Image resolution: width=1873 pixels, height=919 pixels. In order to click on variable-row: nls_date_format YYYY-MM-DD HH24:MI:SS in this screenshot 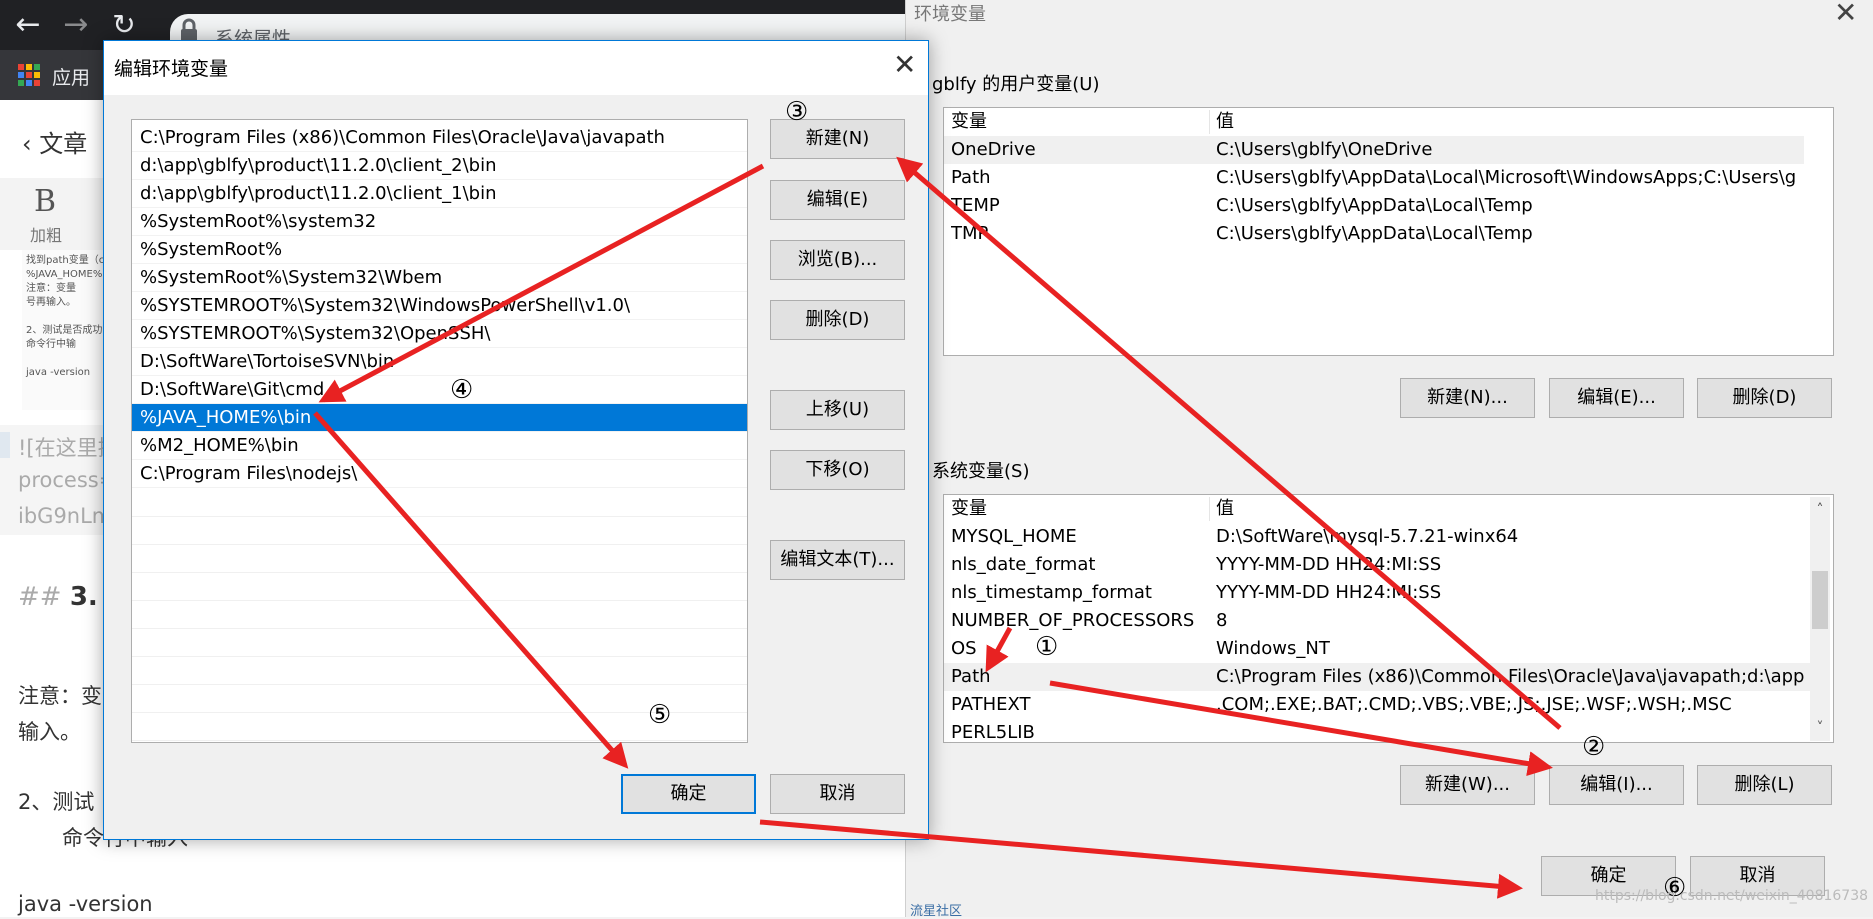, I will do `click(1377, 565)`.